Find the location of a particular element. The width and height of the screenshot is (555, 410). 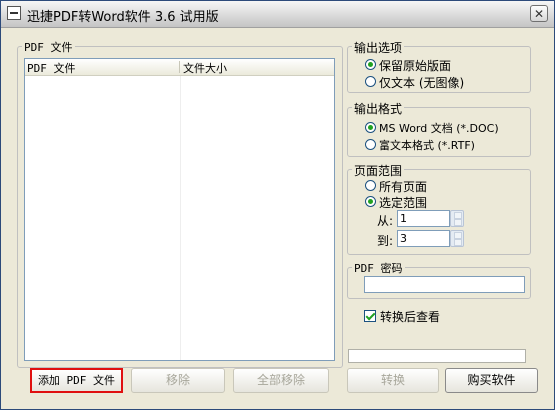

close-button: ✕ is located at coordinates (539, 13).